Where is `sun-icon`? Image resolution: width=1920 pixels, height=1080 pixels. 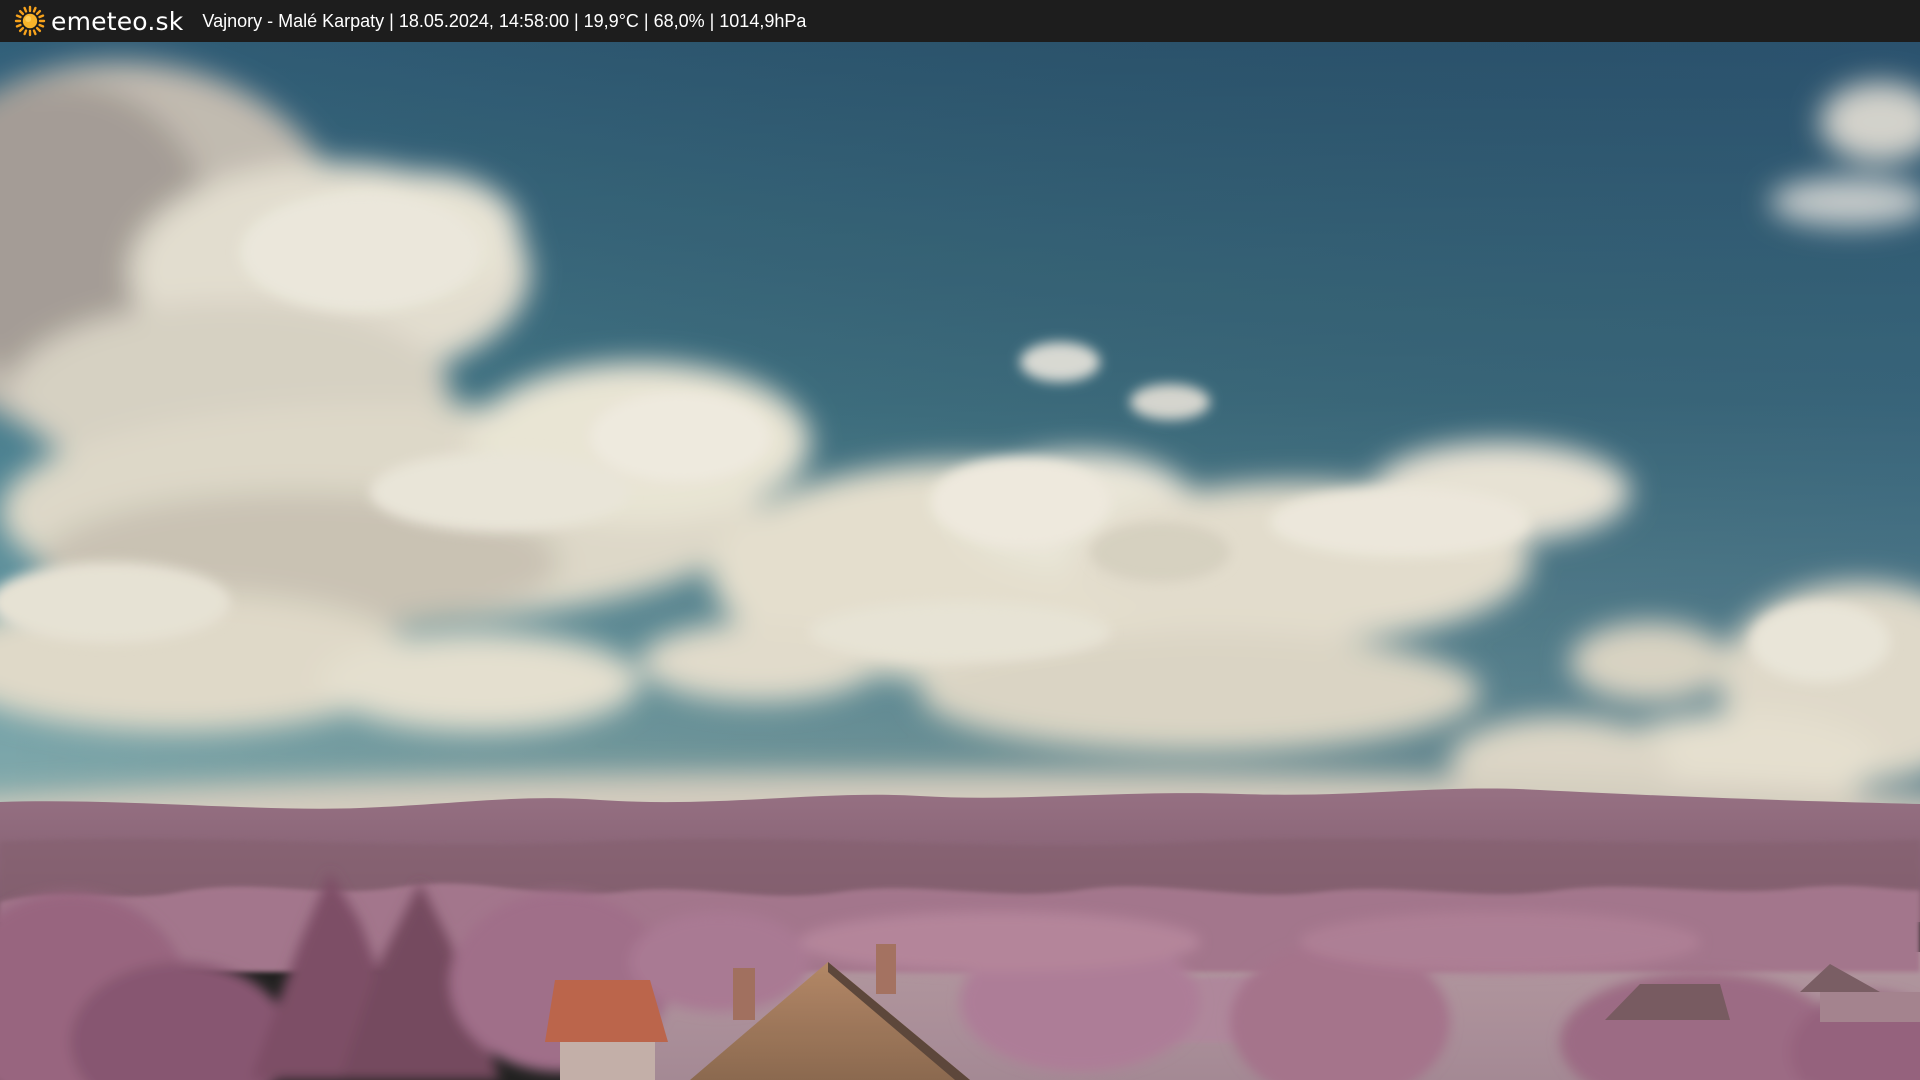 sun-icon is located at coordinates (30, 21).